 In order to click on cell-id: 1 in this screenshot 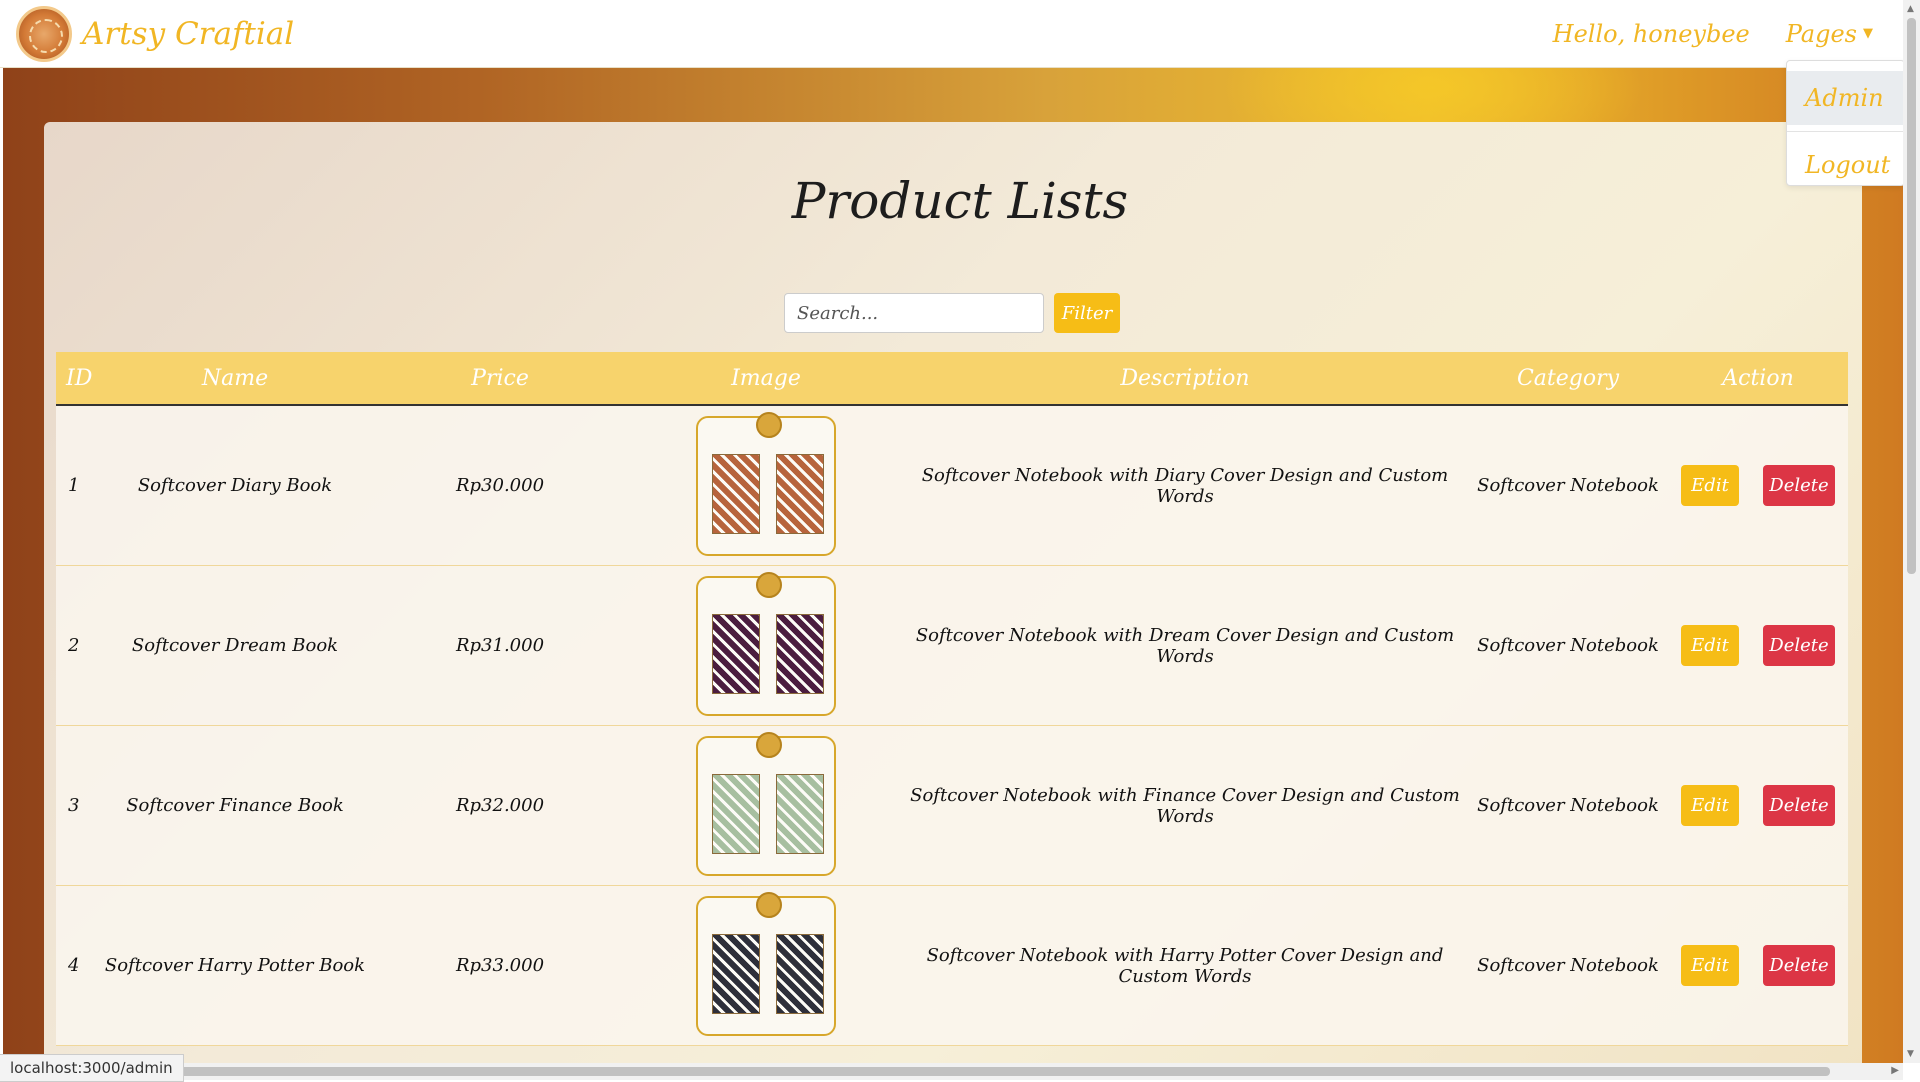, I will do `click(74, 485)`.